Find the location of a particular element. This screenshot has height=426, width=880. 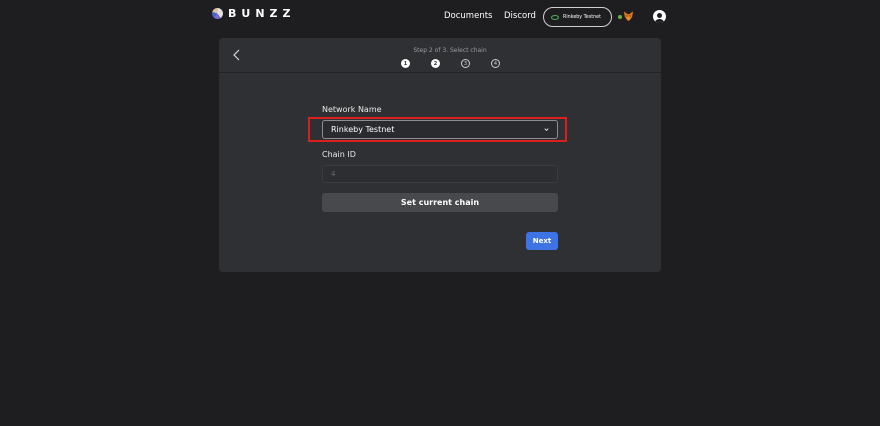

top-bar: BUNZZ Documents Discord Rinkeby Testnet is located at coordinates (440, 17).